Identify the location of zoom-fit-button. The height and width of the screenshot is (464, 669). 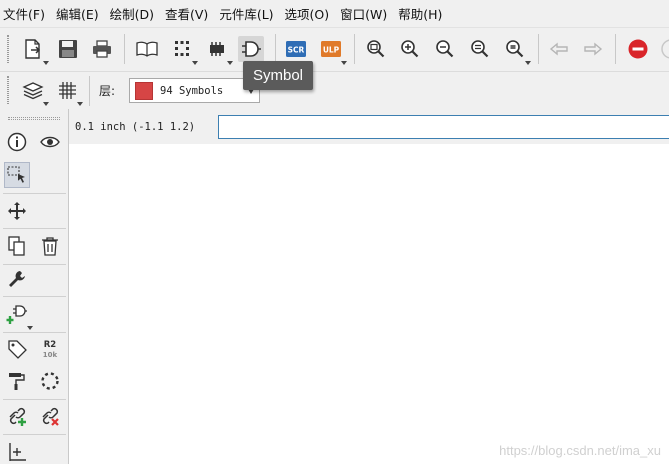
(376, 49).